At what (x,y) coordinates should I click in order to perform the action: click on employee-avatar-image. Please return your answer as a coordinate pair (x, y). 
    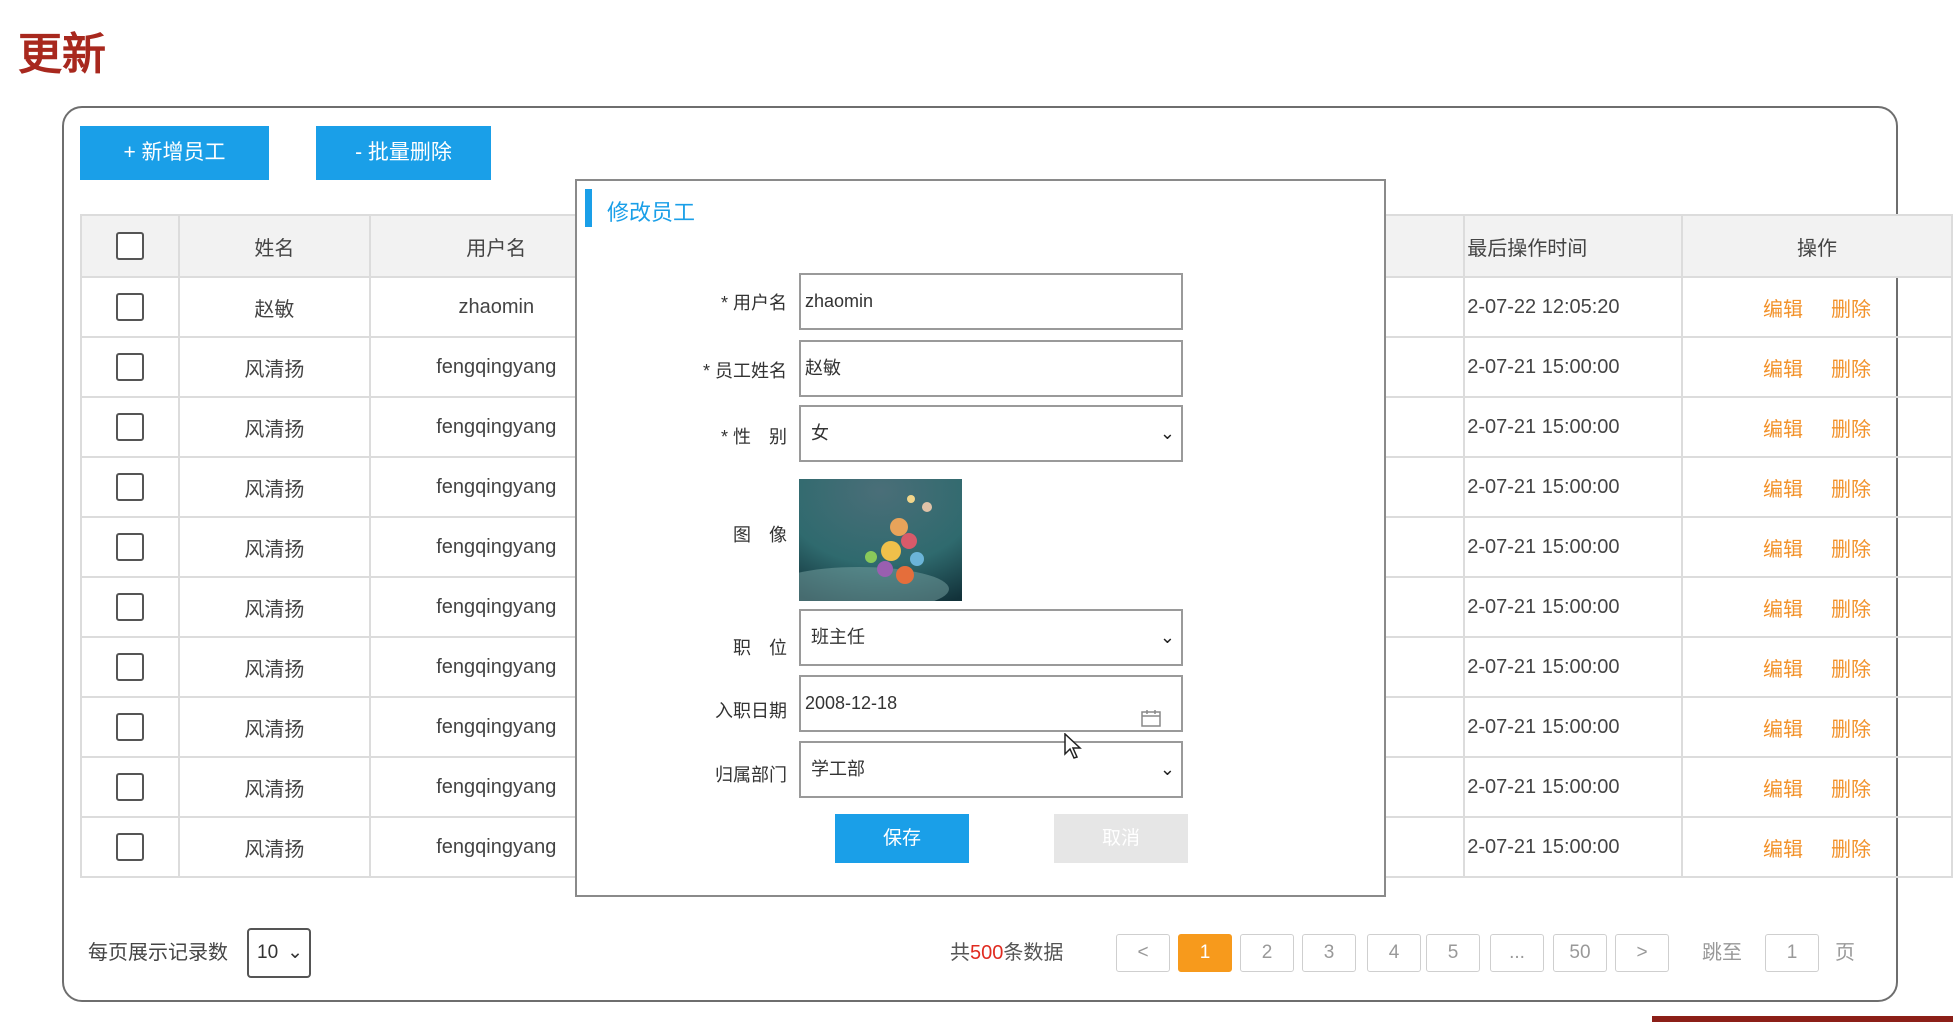
    Looking at the image, I should click on (880, 540).